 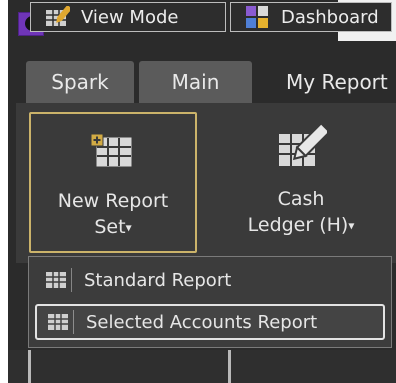 What do you see at coordinates (301, 182) in the screenshot?
I see `cash-ledger-button: Cash Ledger (H)▾` at bounding box center [301, 182].